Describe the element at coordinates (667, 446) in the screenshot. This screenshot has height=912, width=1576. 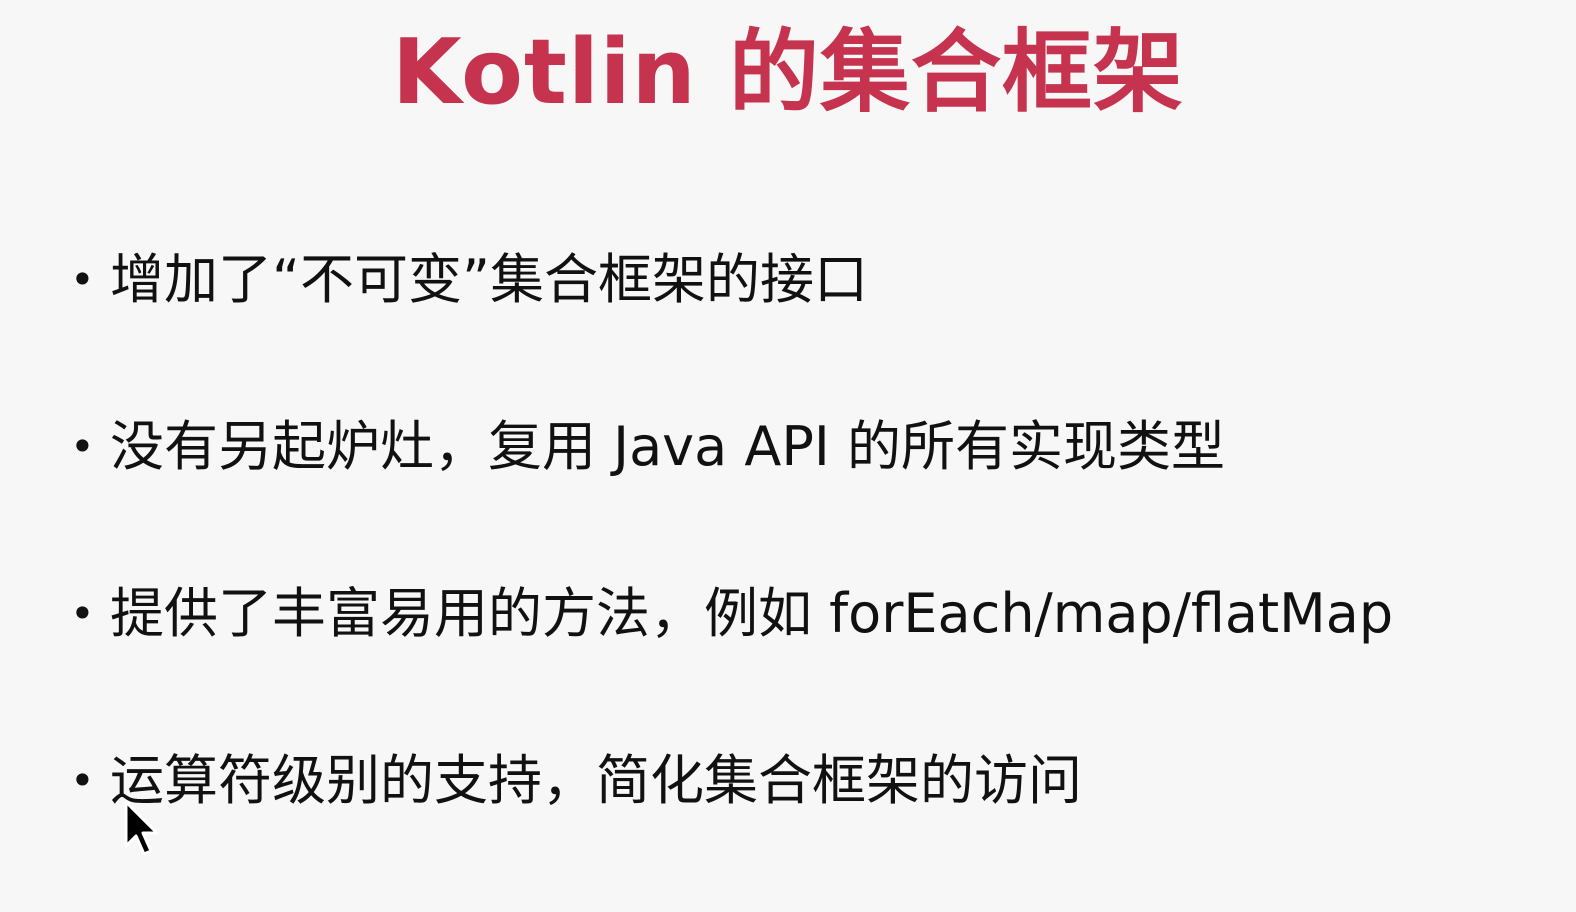
I see `bullet-text: 没有另起炉灶，复用 Java API 的所有实现类型` at that location.